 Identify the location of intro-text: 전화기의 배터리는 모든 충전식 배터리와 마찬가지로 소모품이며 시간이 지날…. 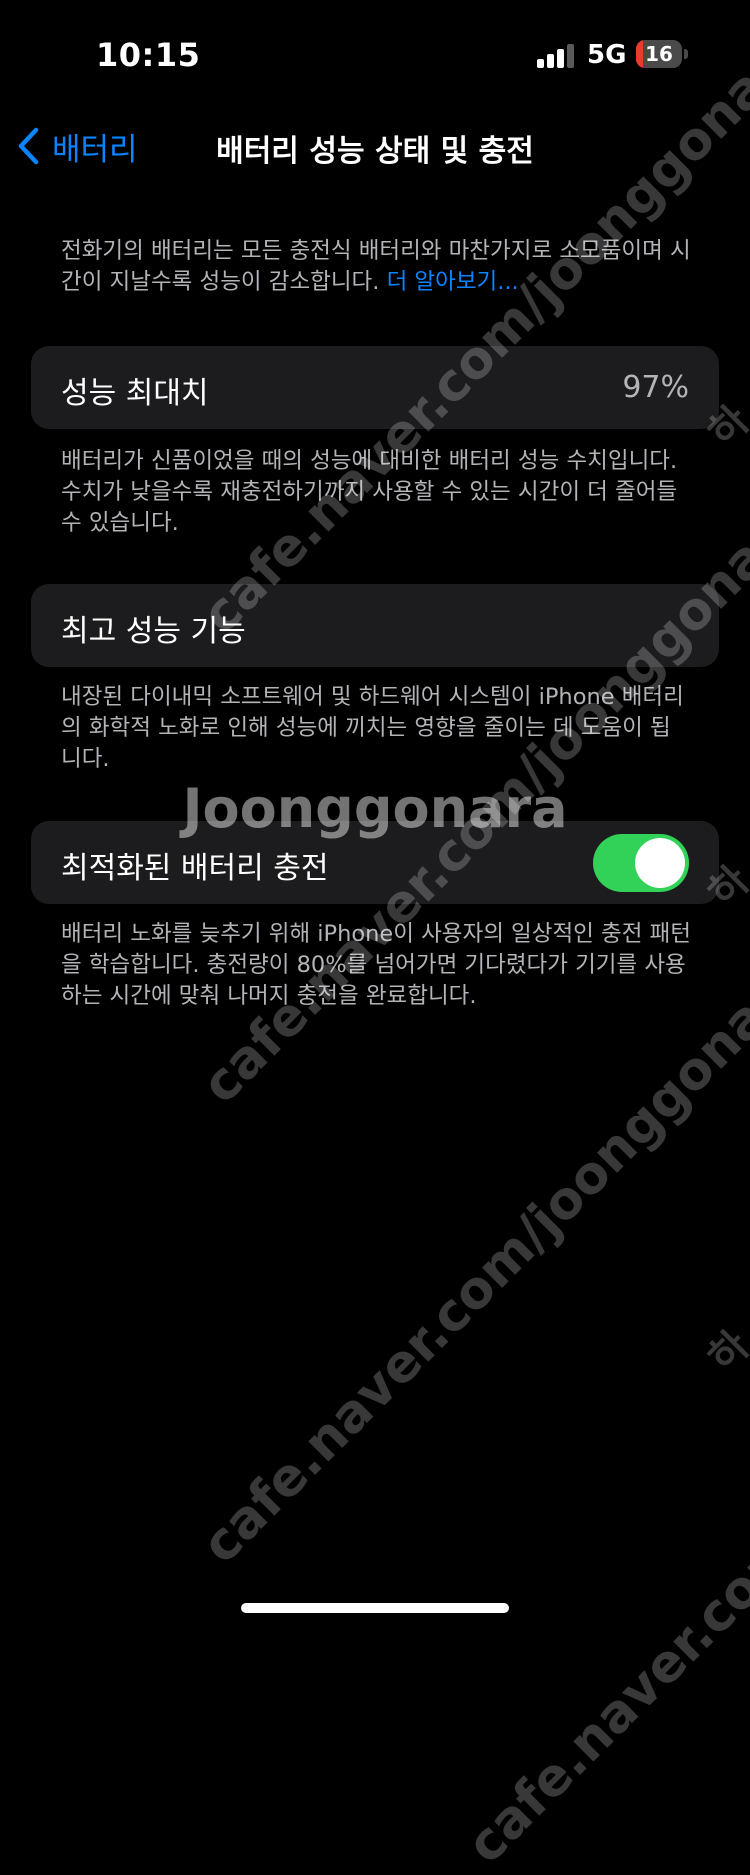
(376, 267).